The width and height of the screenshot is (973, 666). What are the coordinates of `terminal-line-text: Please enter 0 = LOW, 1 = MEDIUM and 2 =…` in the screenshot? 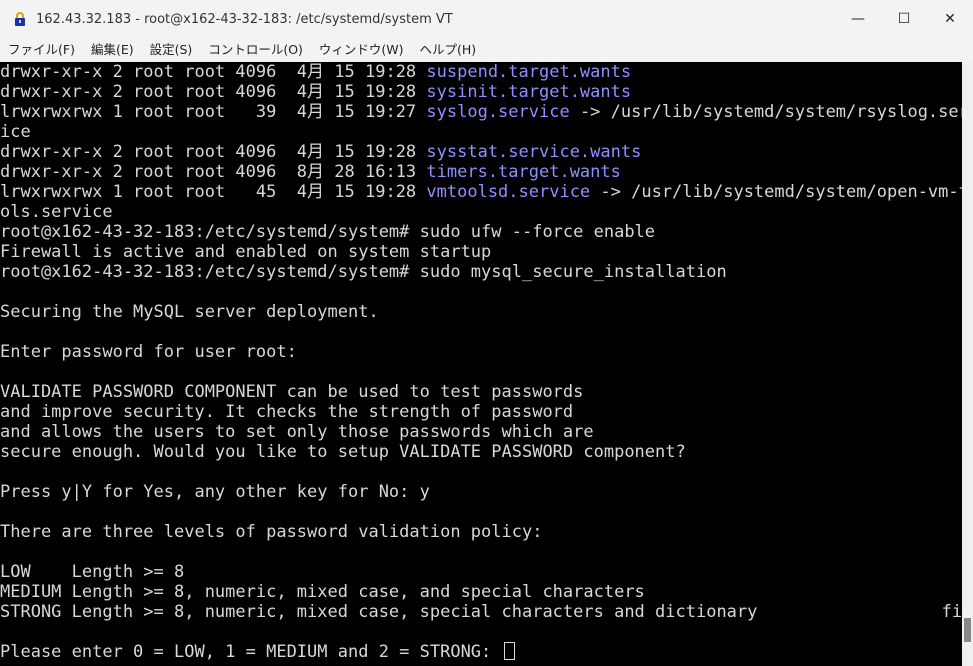 It's located at (251, 652).